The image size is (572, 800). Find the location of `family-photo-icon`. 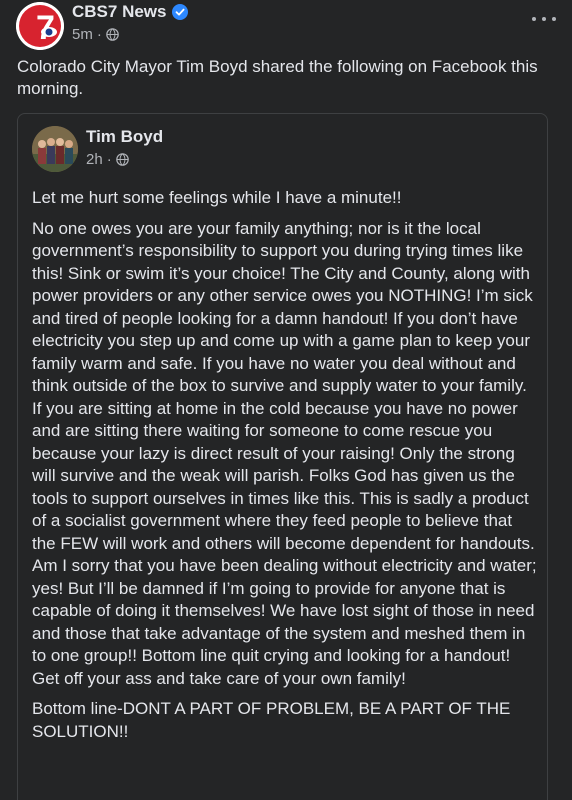

family-photo-icon is located at coordinates (55, 149).